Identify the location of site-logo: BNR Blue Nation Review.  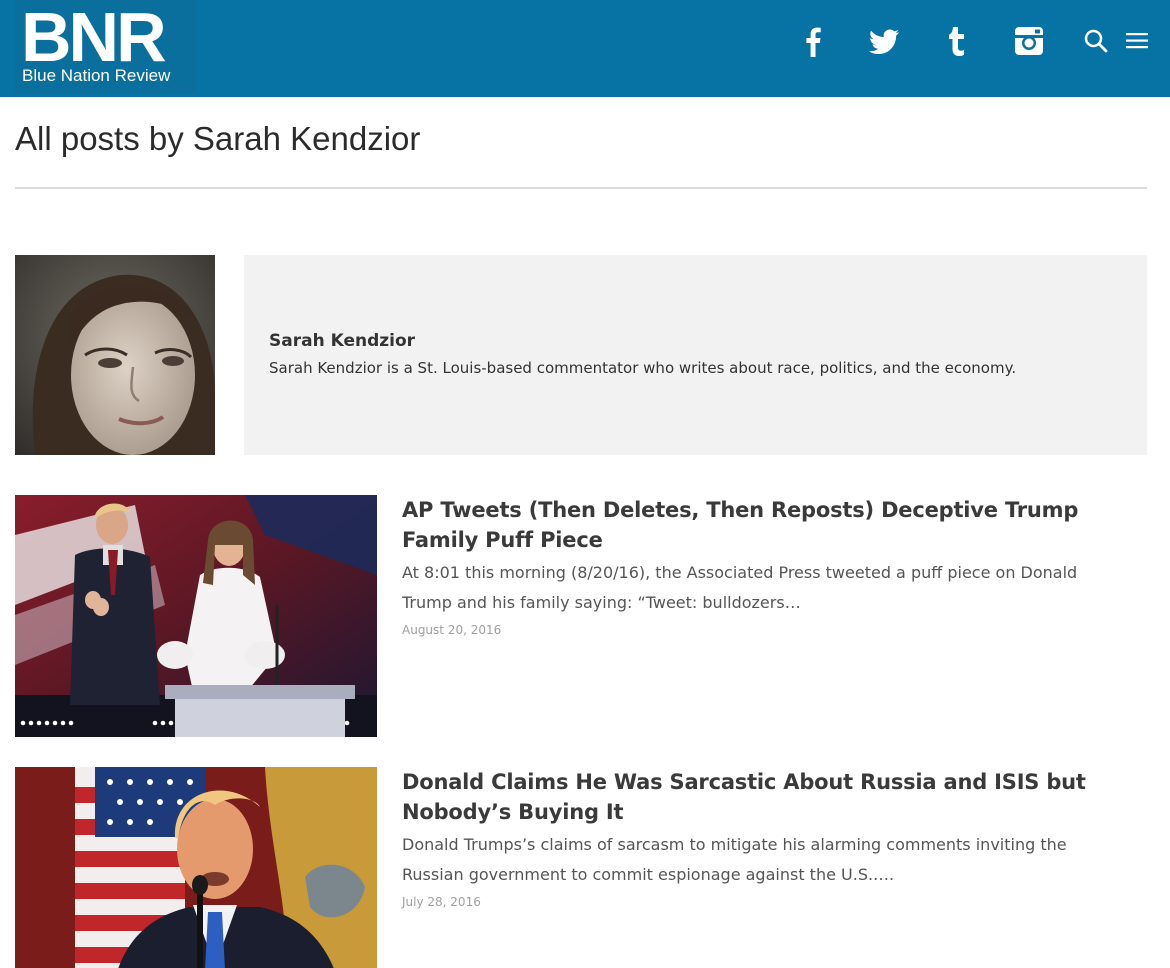
(105, 47).